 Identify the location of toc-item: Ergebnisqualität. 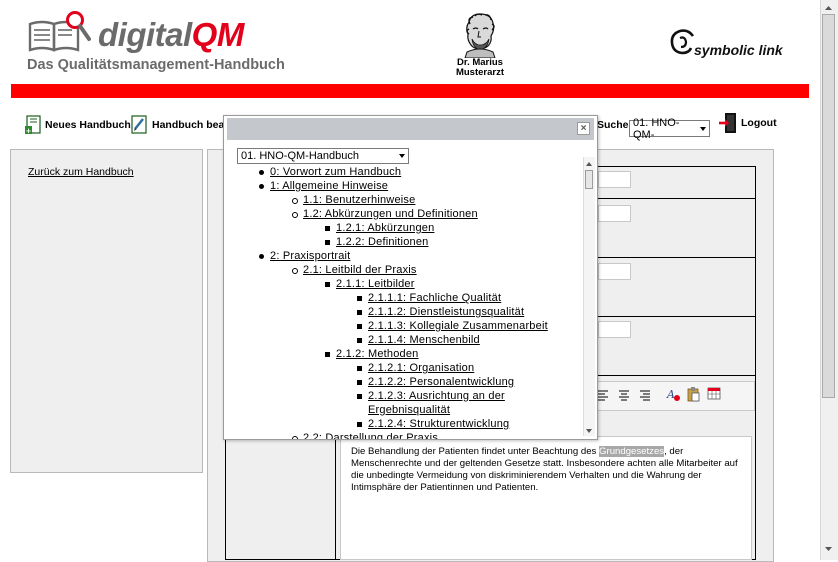
(409, 410).